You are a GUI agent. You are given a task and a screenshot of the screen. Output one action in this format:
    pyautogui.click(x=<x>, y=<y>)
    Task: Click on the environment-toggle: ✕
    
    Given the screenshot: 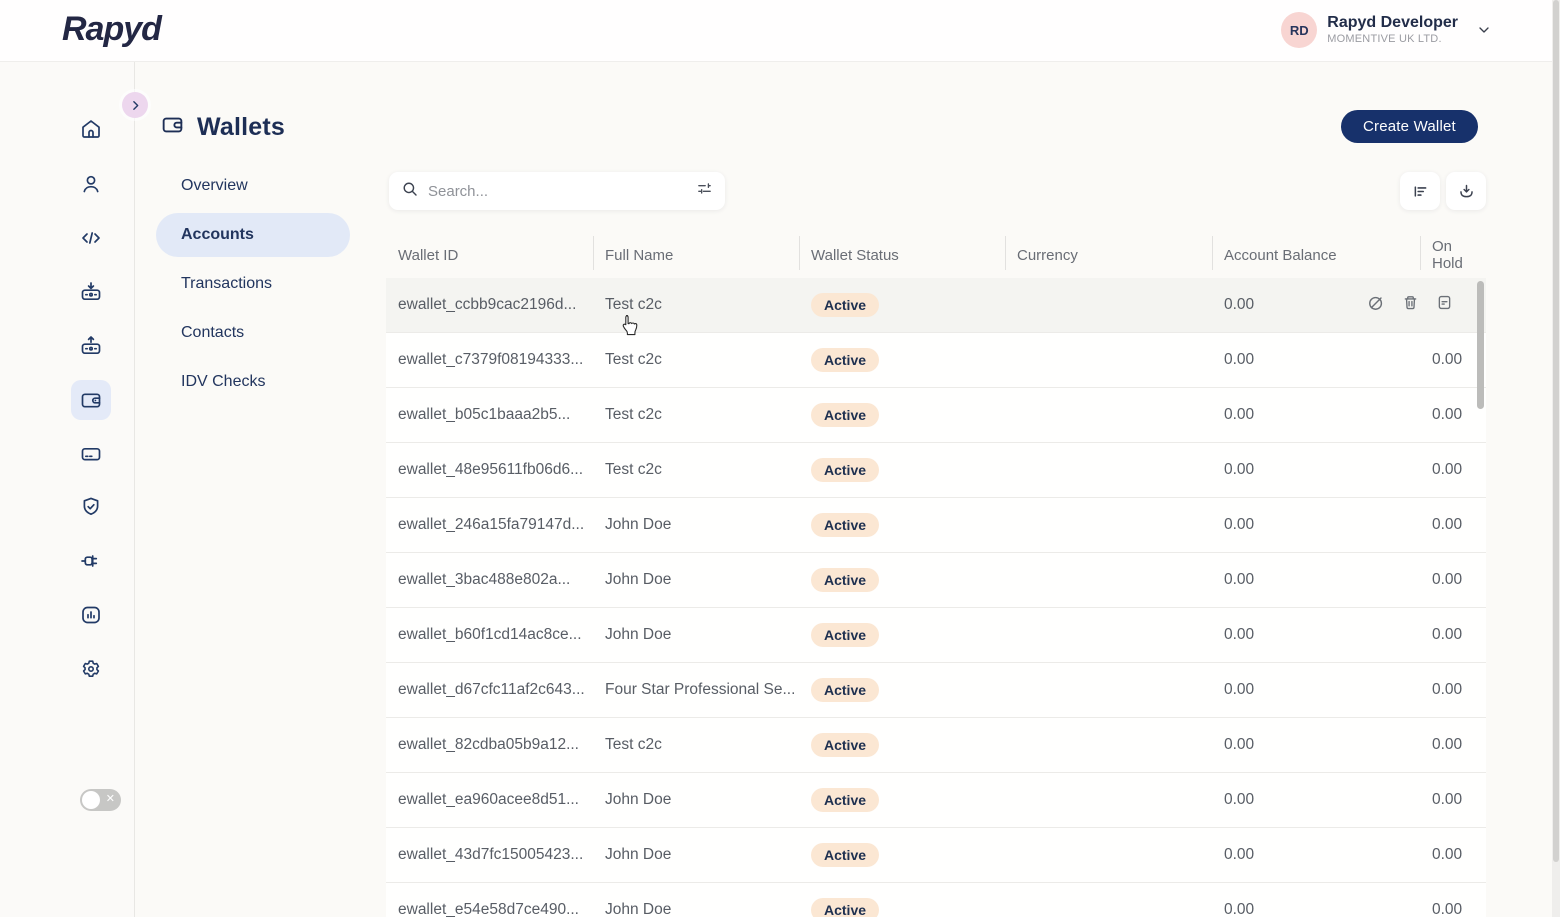 What is the action you would take?
    pyautogui.click(x=100, y=800)
    